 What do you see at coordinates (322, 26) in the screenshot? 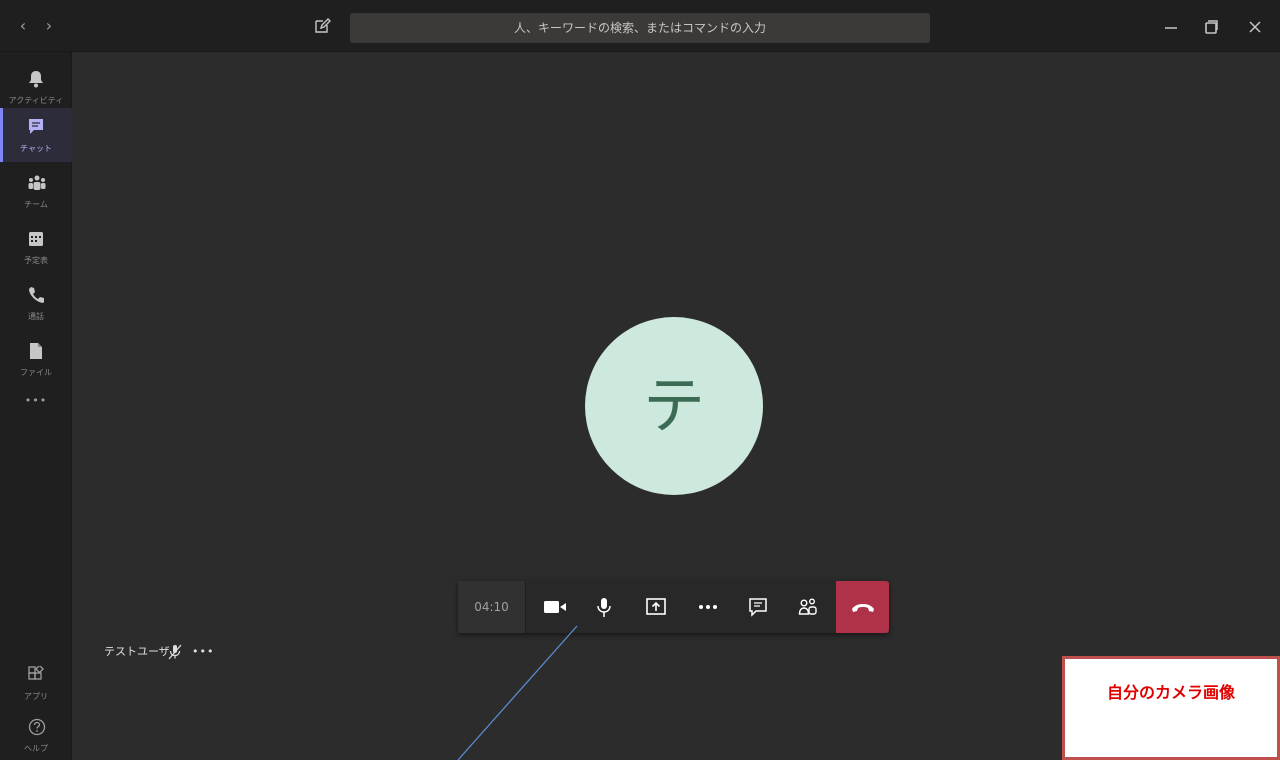
I see `compose-icon` at bounding box center [322, 26].